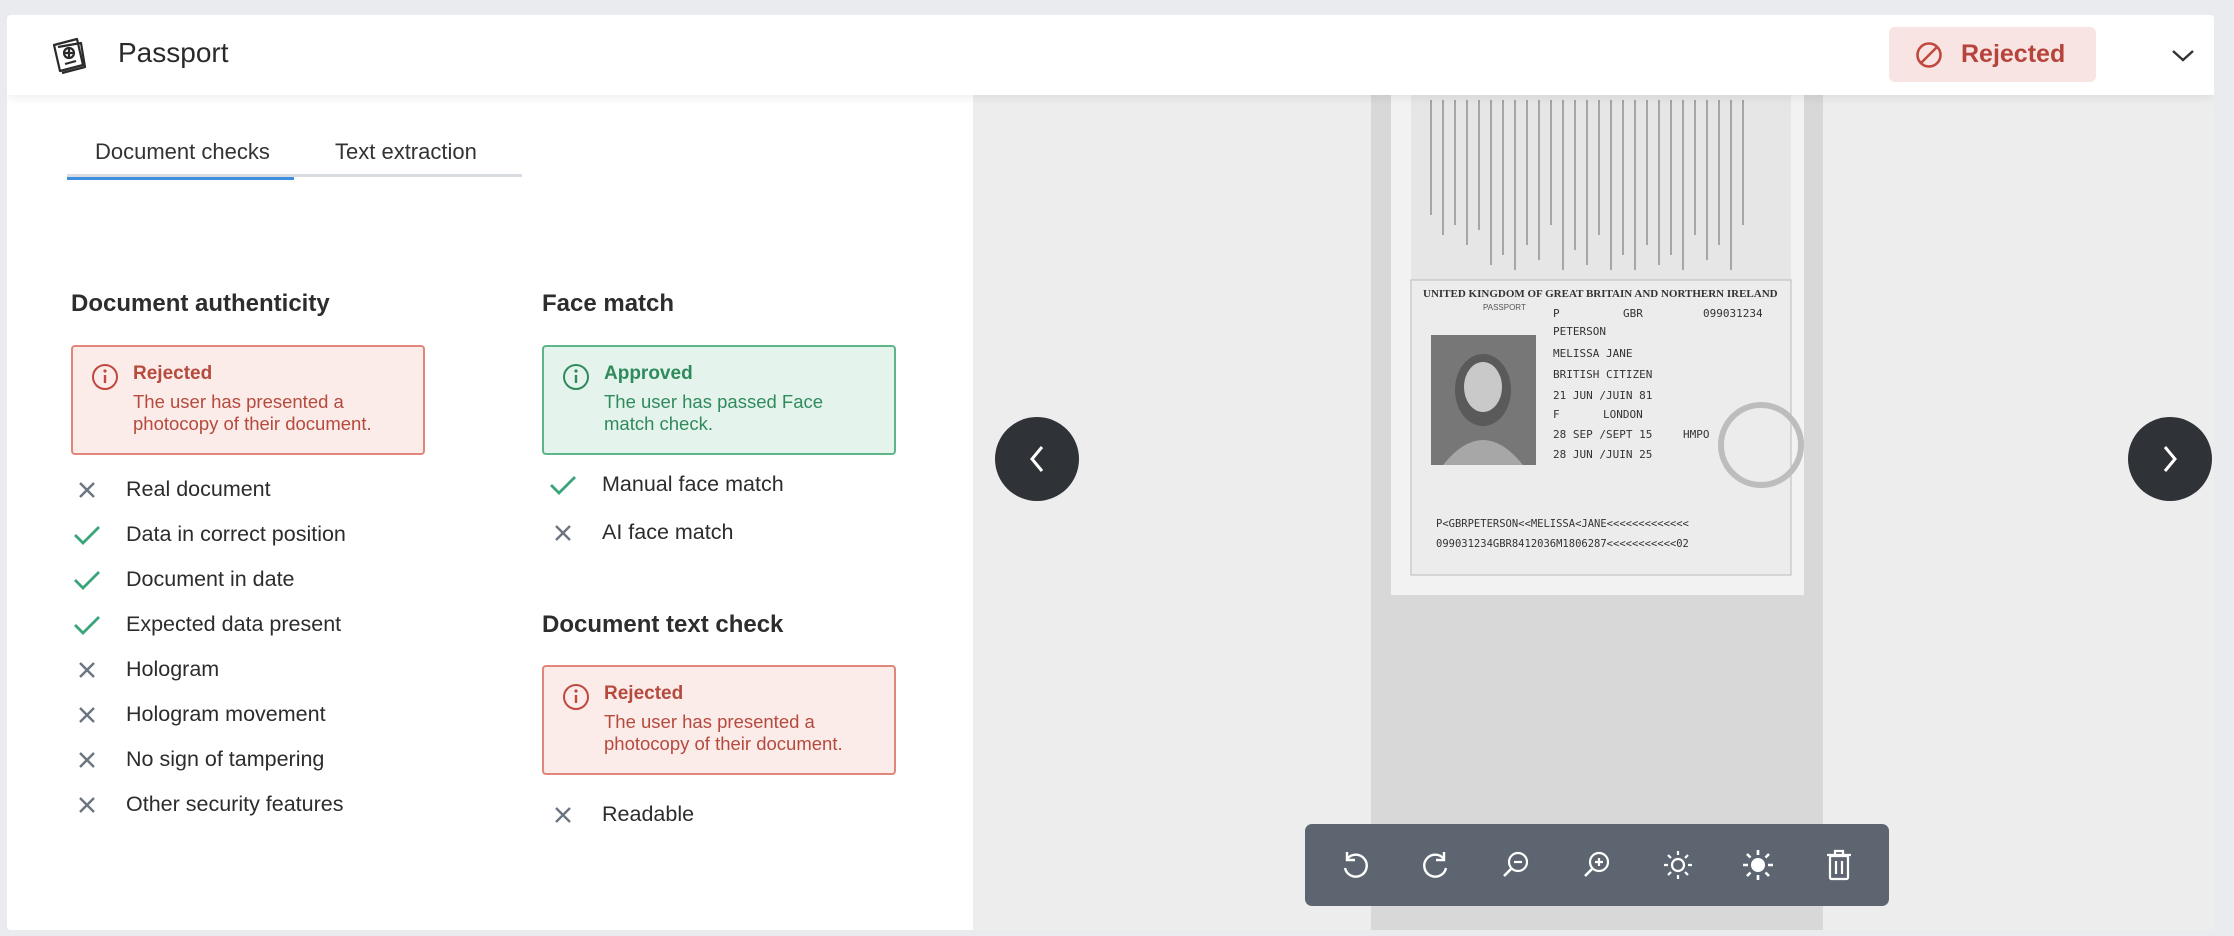 The image size is (2234, 936). Describe the element at coordinates (1556, 313) in the screenshot. I see `passport-type: P` at that location.